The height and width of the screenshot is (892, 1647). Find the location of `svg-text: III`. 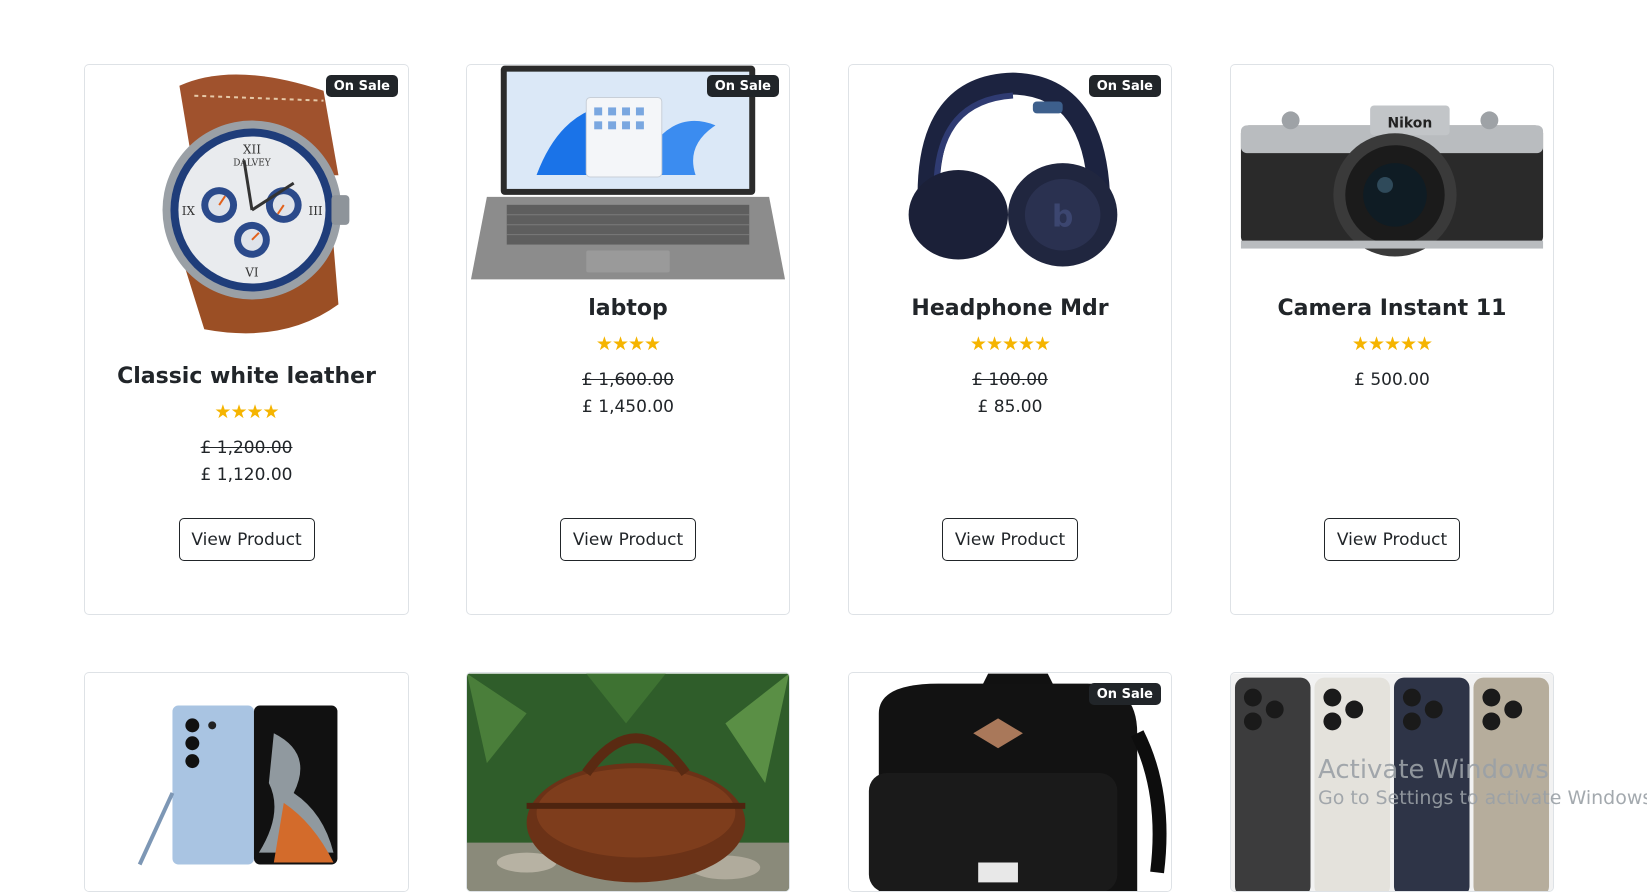

svg-text: III is located at coordinates (316, 211).